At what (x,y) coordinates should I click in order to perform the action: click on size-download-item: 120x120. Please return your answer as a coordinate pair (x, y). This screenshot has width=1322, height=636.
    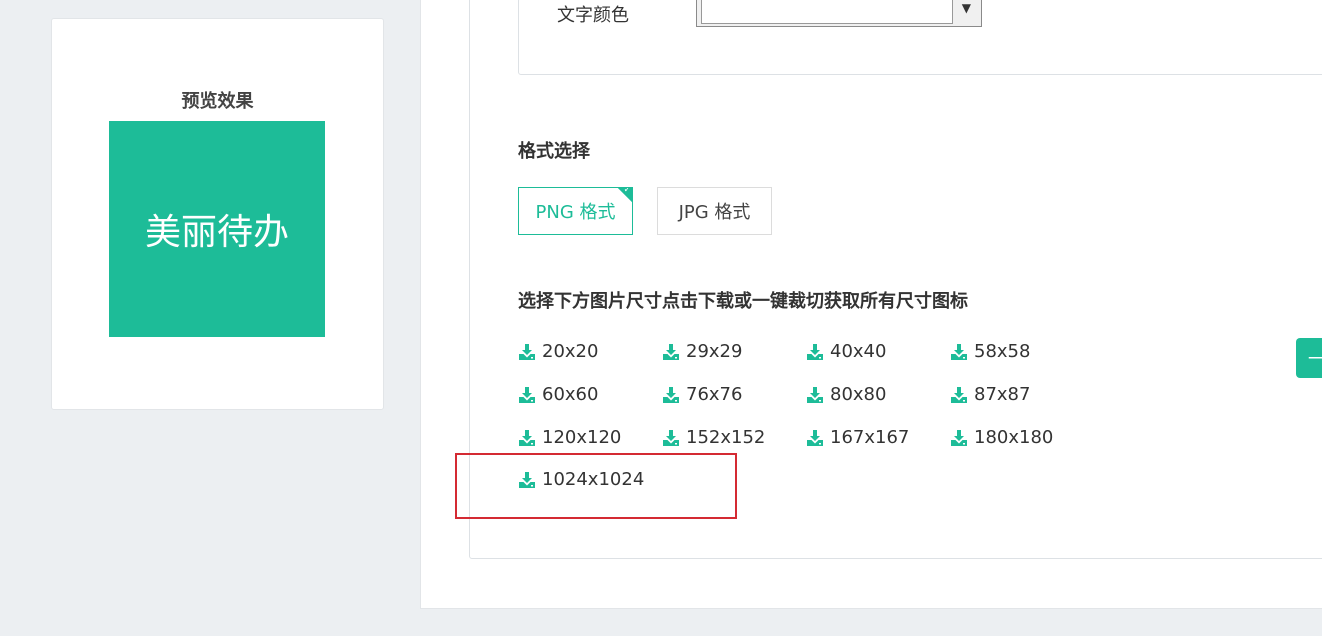
    Looking at the image, I should click on (569, 437).